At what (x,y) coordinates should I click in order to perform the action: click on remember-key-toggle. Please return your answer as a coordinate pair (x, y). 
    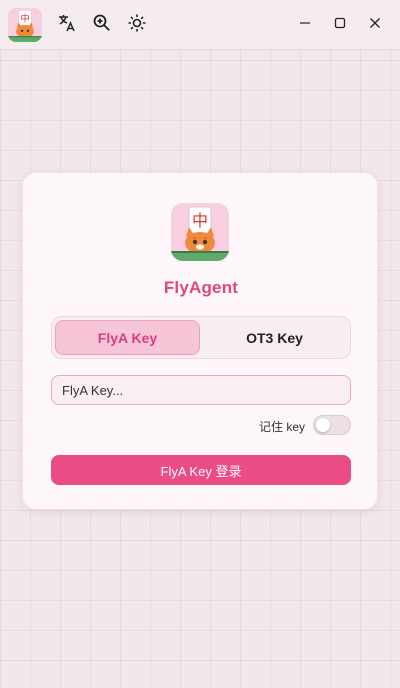
    Looking at the image, I should click on (332, 425).